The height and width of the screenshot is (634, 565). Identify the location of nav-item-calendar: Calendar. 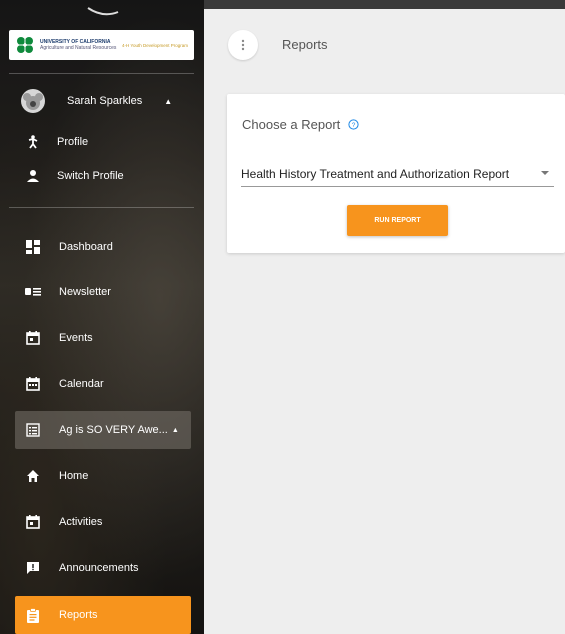
(103, 384).